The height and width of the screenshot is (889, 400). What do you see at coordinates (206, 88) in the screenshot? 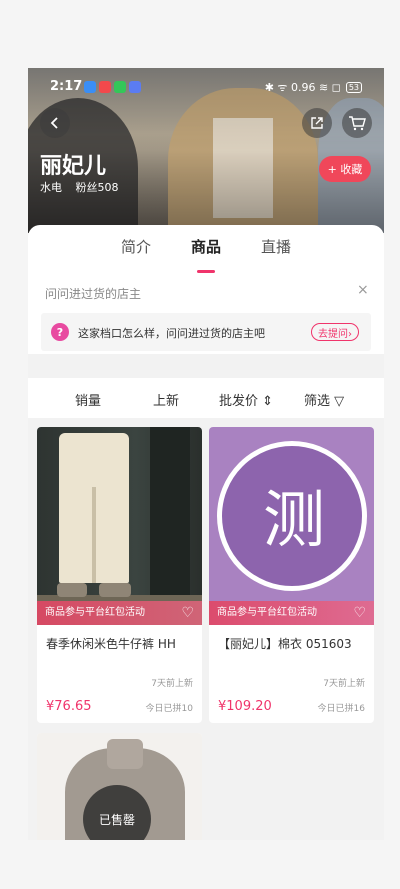
I see `status-bar: 2:17 ✱ ᯤ 0.96 ≋ ◻ 53` at bounding box center [206, 88].